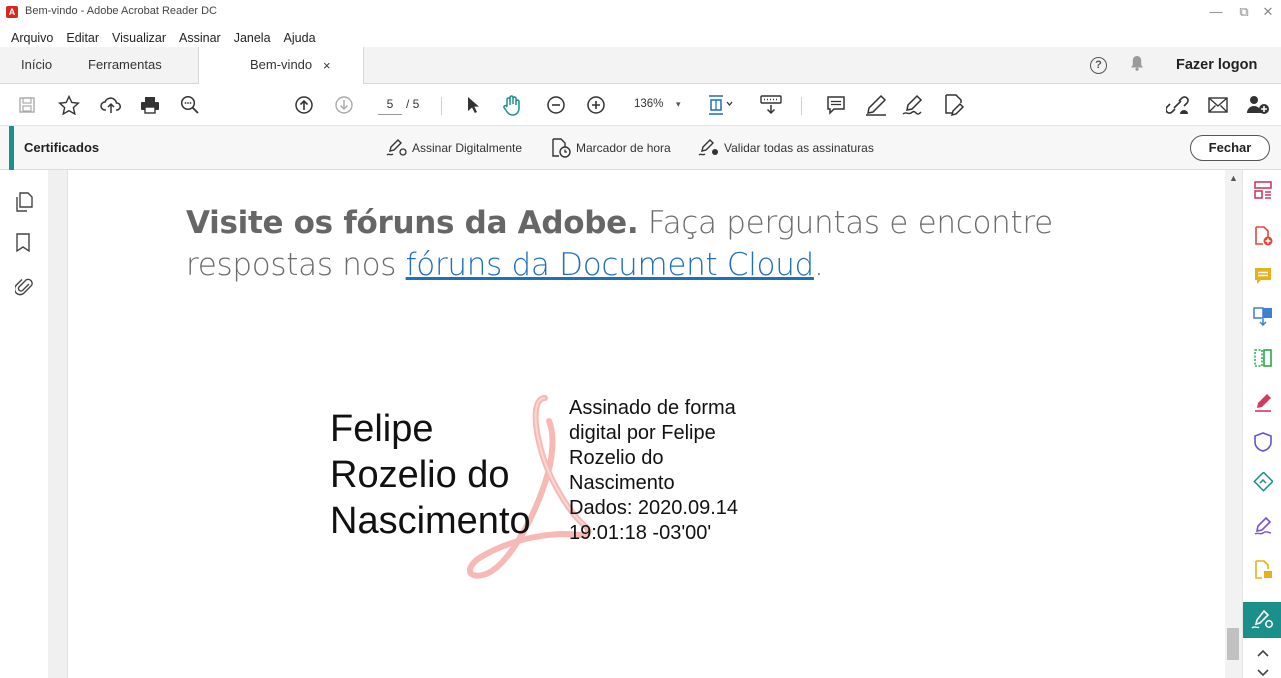  Describe the element at coordinates (29, 424) in the screenshot. I see `left-nav-panel: ◀` at that location.